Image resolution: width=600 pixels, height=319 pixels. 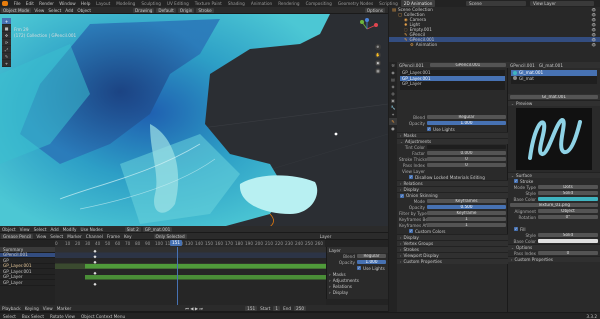 I want to click on tab-scripting: Scripting, so click(x=388, y=3).